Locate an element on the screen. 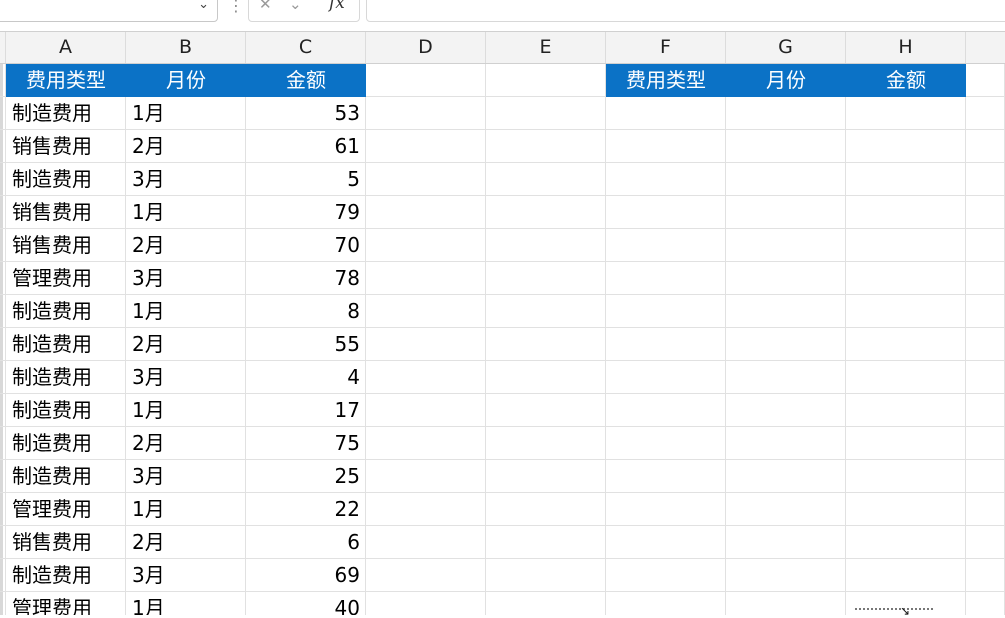  column-header-b: B is located at coordinates (186, 47).